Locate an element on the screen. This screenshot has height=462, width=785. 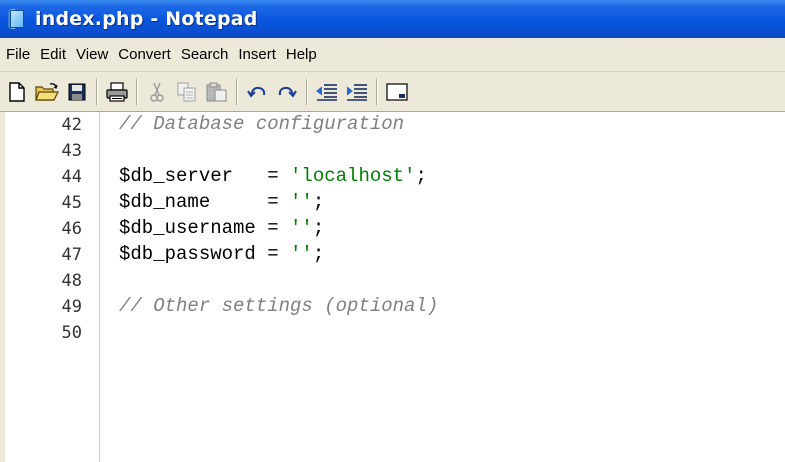
save-floppy-icon is located at coordinates (77, 92).